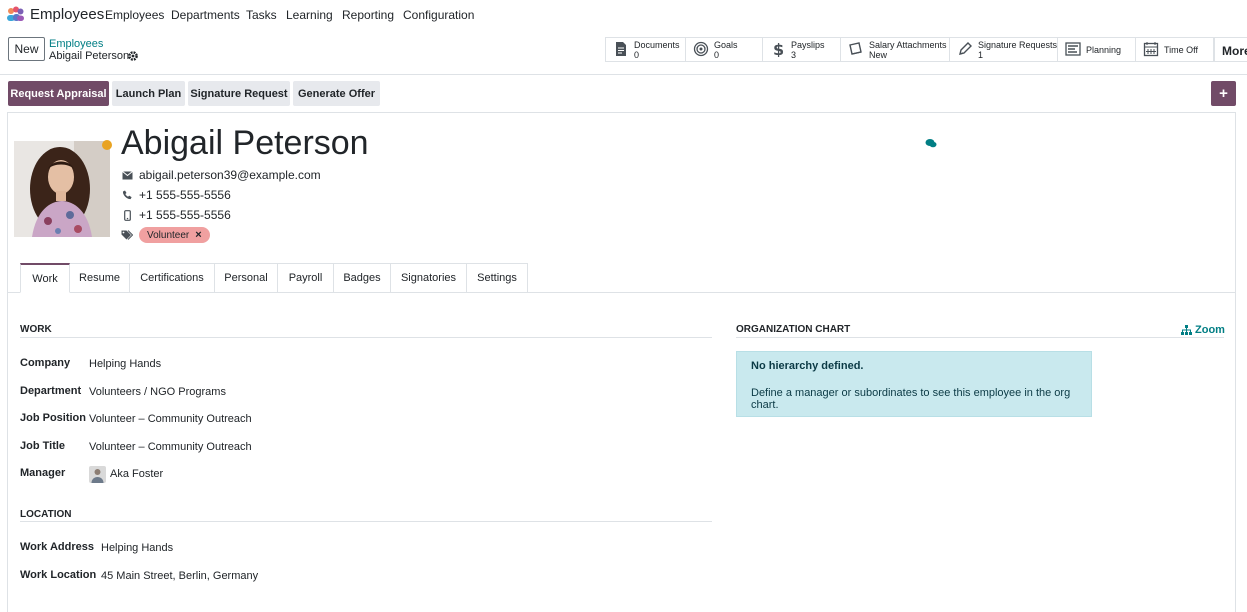 This screenshot has width=1247, height=612. I want to click on document-icon, so click(621, 49).